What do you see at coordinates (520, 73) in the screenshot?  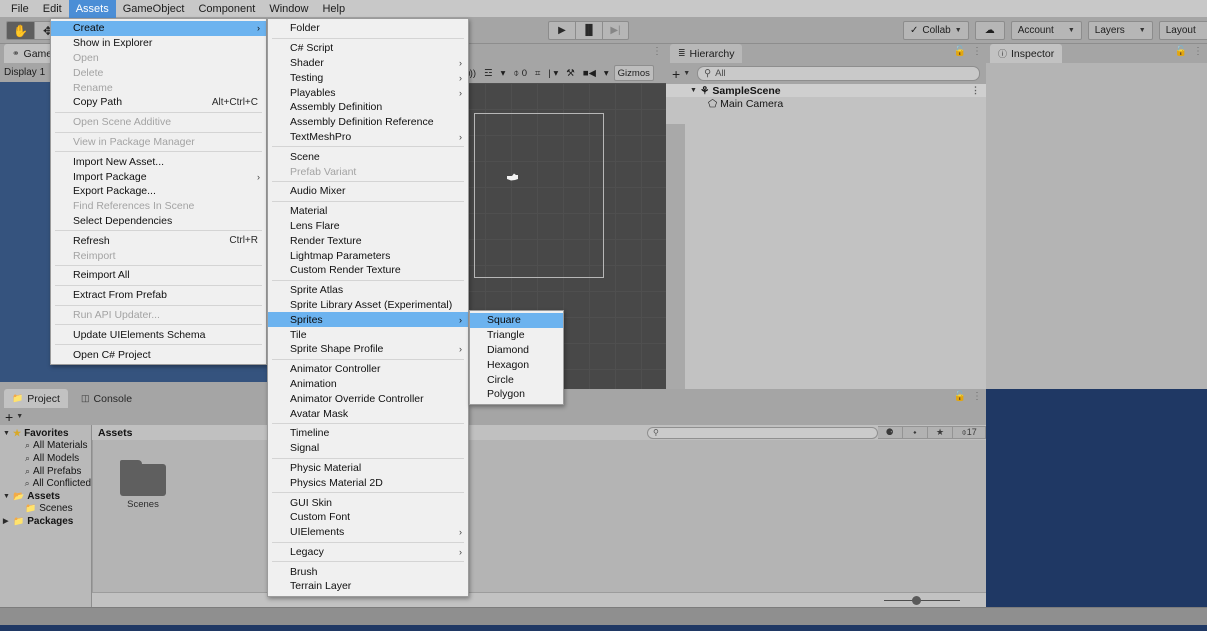 I see `gizmo-visibility-icon: ⌽ 0` at bounding box center [520, 73].